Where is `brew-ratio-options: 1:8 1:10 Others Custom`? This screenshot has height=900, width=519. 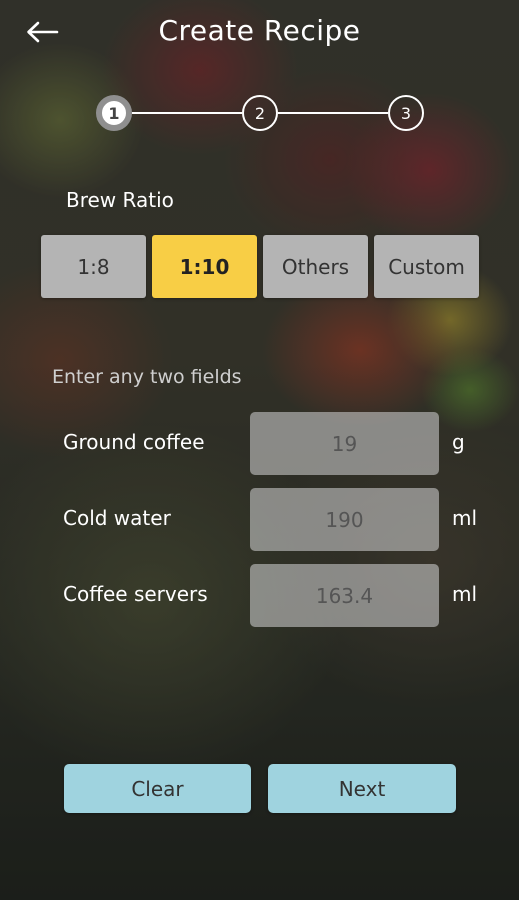 brew-ratio-options: 1:8 1:10 Others Custom is located at coordinates (261, 266).